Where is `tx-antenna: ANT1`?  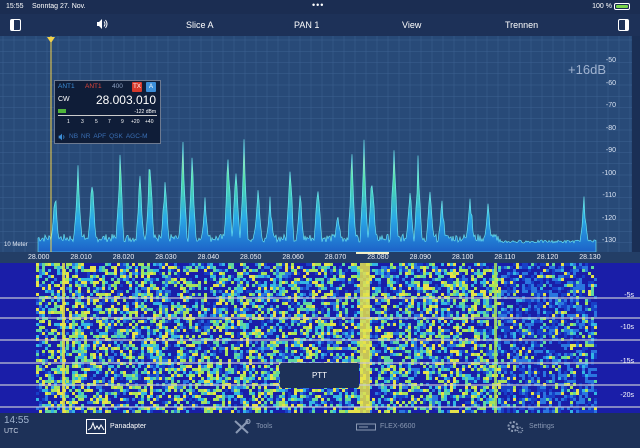 tx-antenna: ANT1 is located at coordinates (93, 86).